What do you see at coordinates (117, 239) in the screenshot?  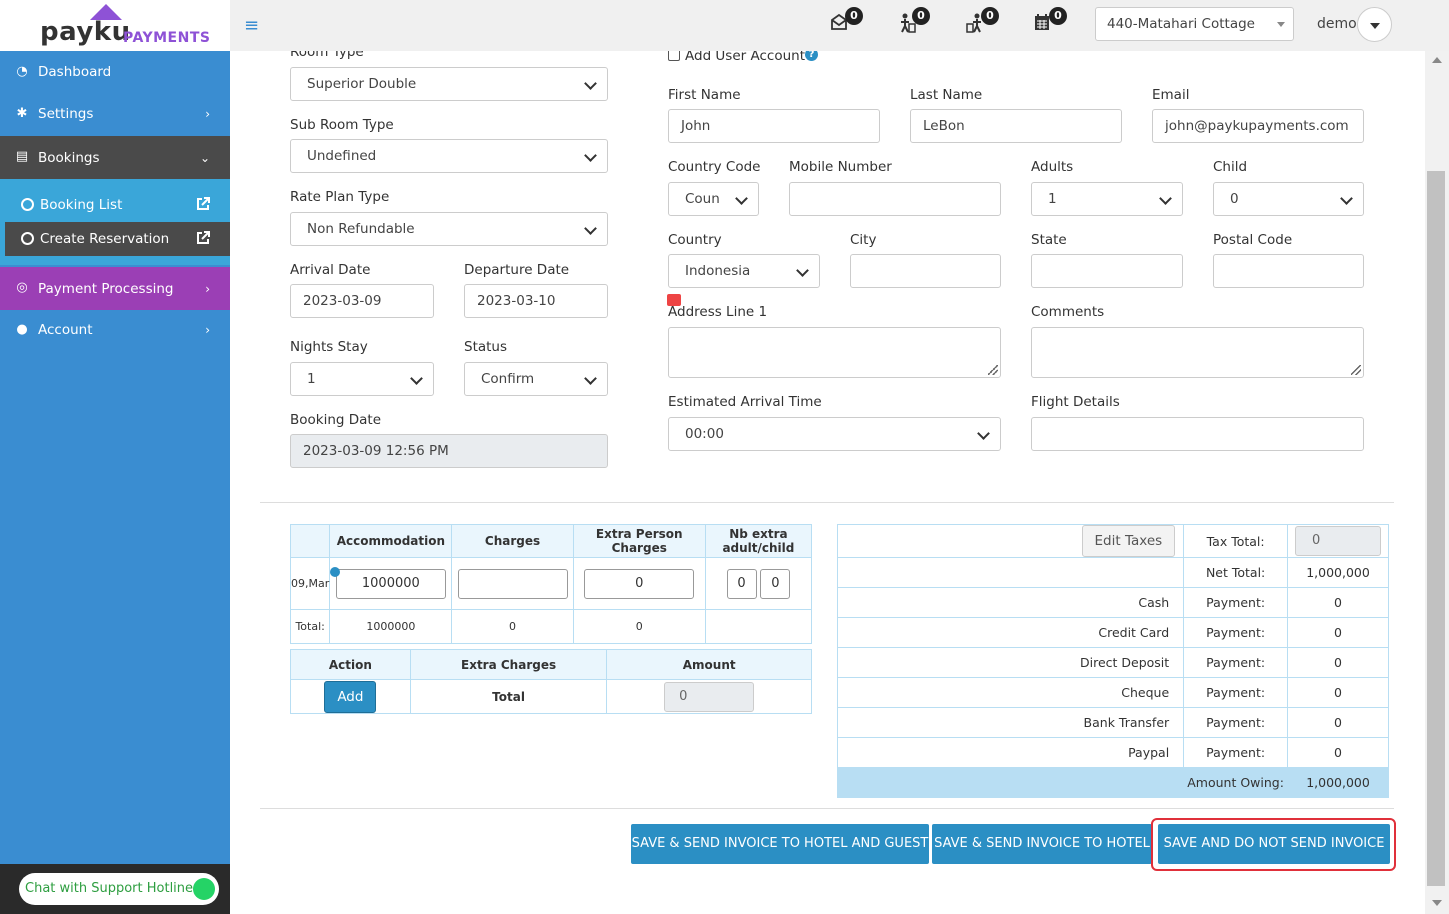 I see `sidebar-item-create-reservation: Create Reservation` at bounding box center [117, 239].